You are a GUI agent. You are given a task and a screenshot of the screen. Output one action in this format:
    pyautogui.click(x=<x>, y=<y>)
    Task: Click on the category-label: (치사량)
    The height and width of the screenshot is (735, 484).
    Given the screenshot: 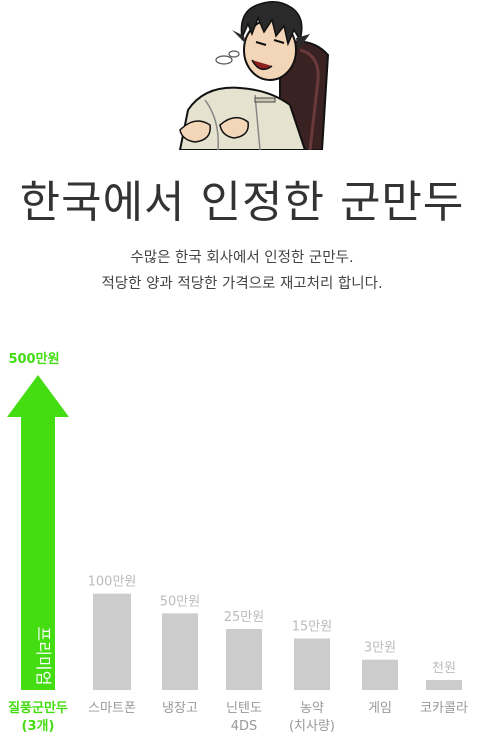 What is the action you would take?
    pyautogui.click(x=312, y=726)
    